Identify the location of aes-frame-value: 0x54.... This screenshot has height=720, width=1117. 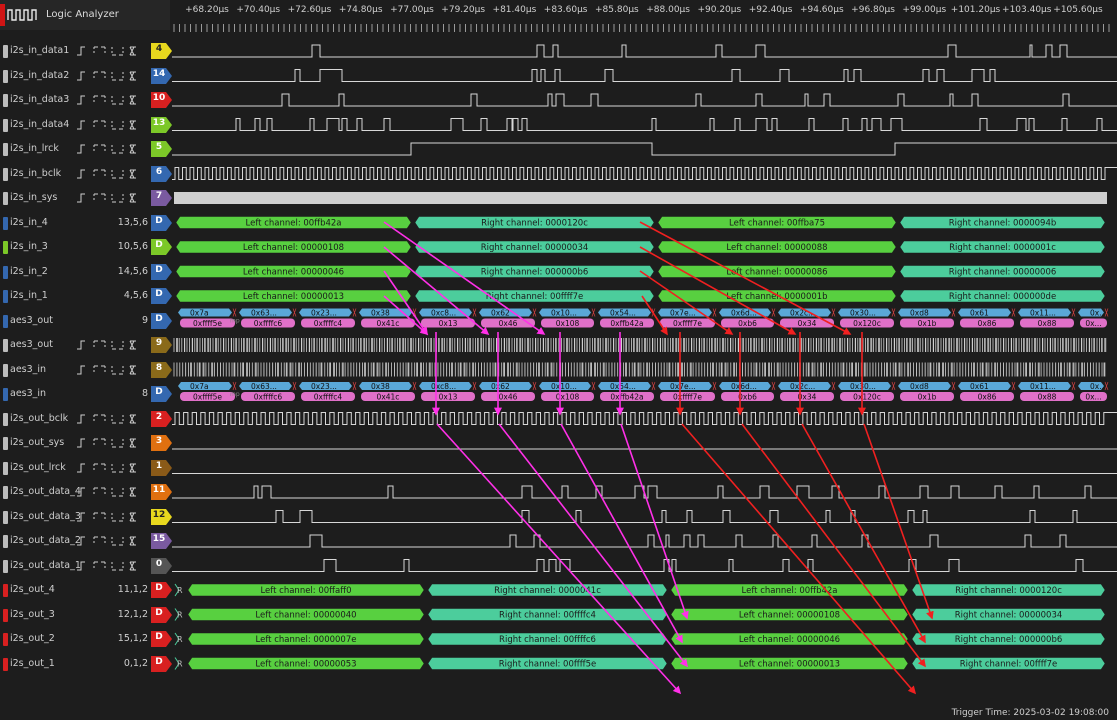
(623, 313).